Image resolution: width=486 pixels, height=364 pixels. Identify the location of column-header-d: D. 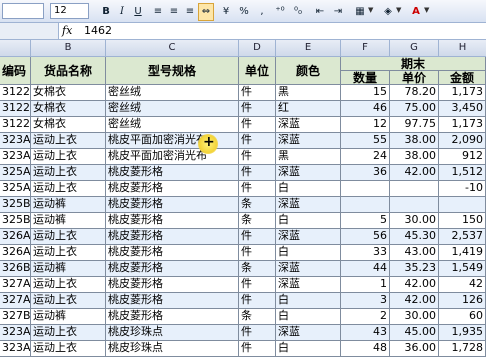
(257, 48).